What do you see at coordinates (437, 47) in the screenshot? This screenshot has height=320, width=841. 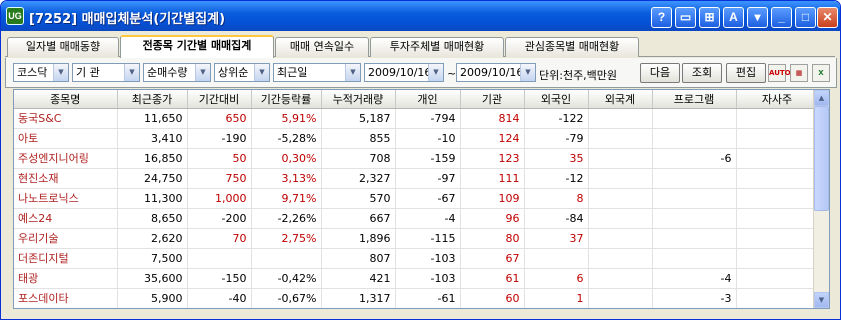 I see `tab-investor-status: 투자주체별 매매현황` at bounding box center [437, 47].